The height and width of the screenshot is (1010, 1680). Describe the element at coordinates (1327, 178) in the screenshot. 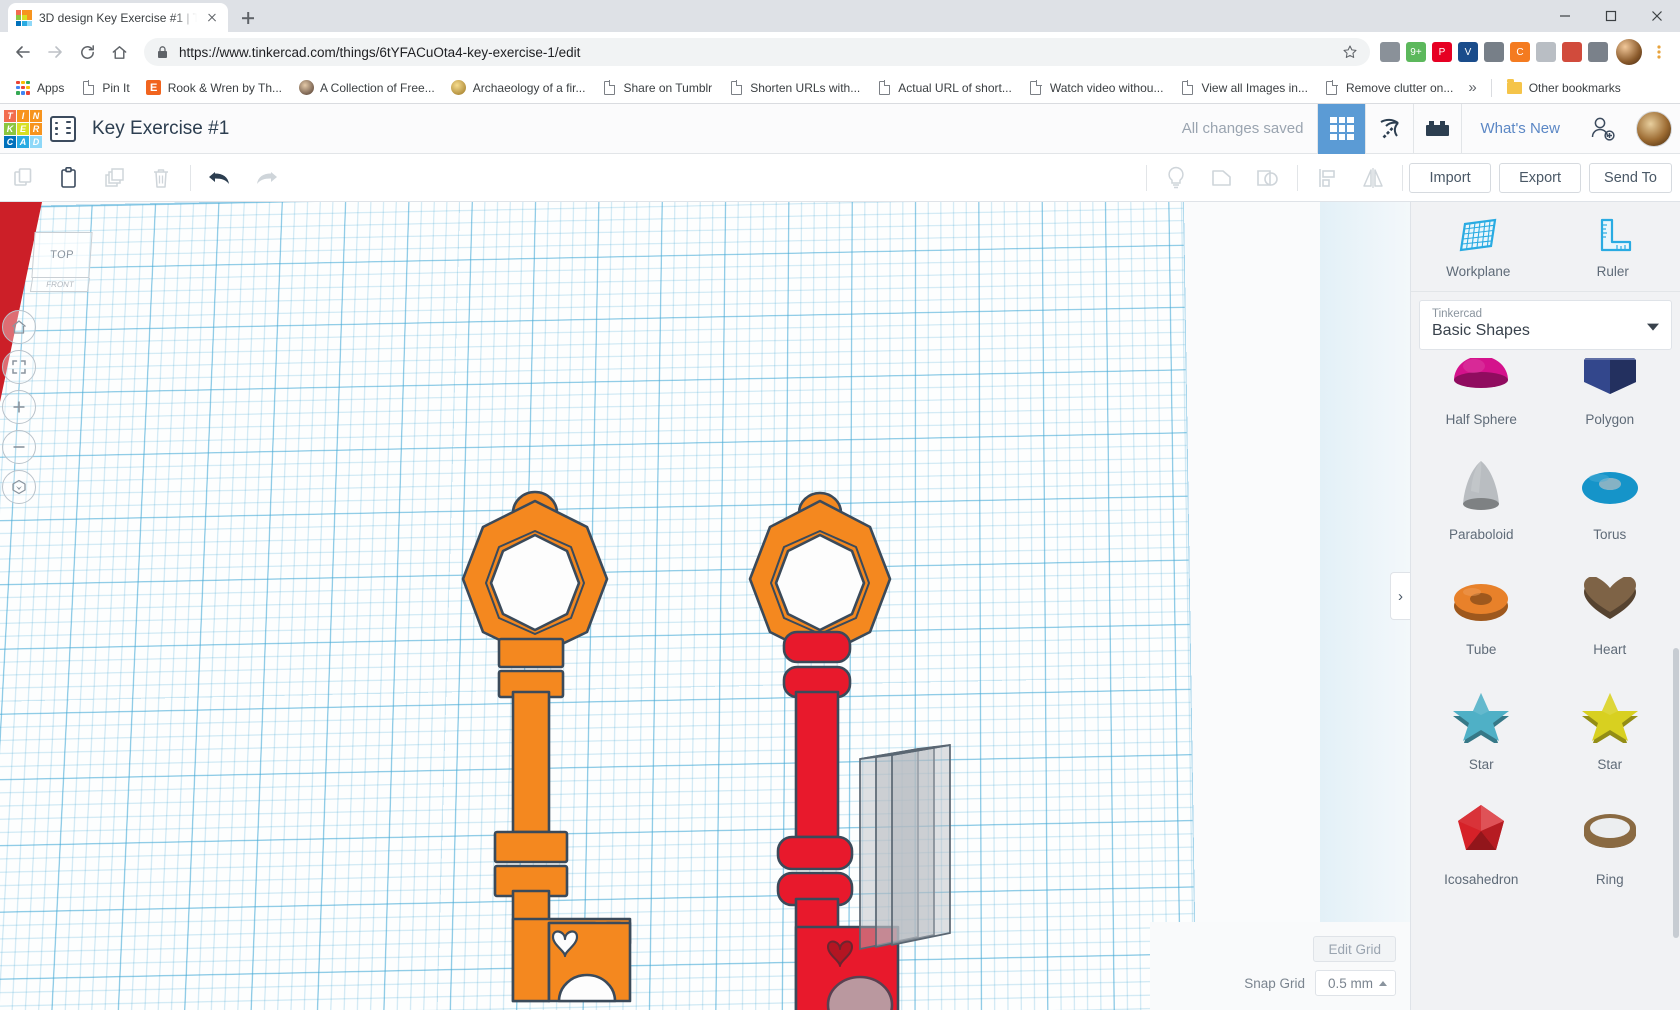

I see `align-button` at that location.